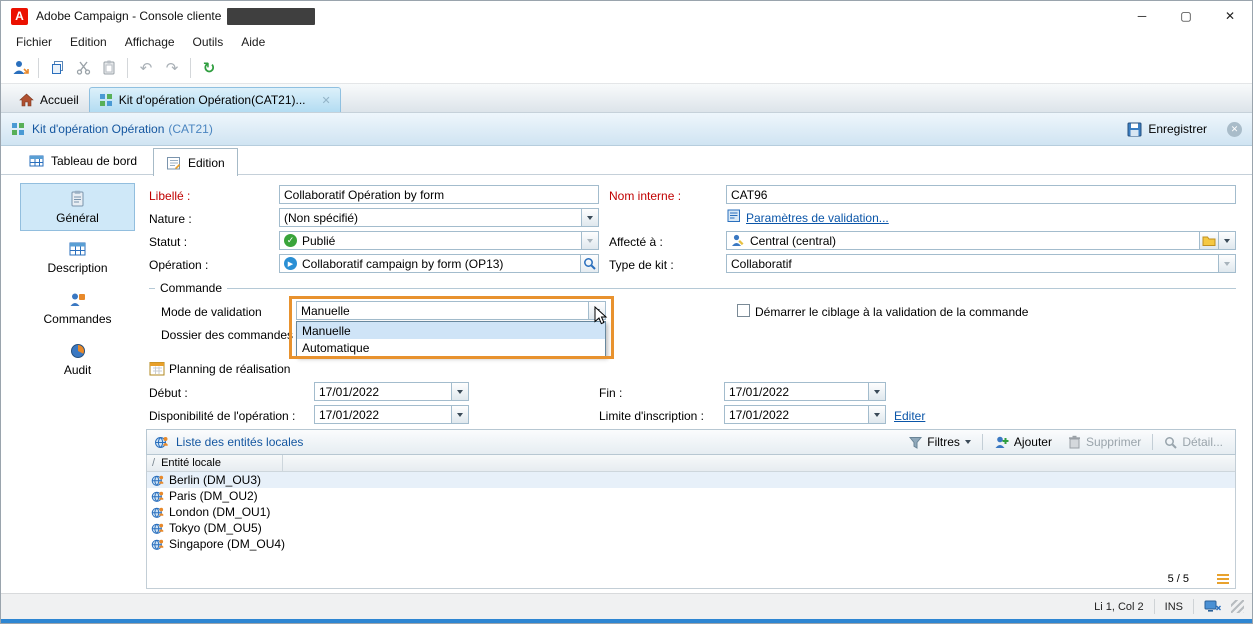 The width and height of the screenshot is (1253, 624). I want to click on dropdown-option-manuelle: Manuelle, so click(451, 330).